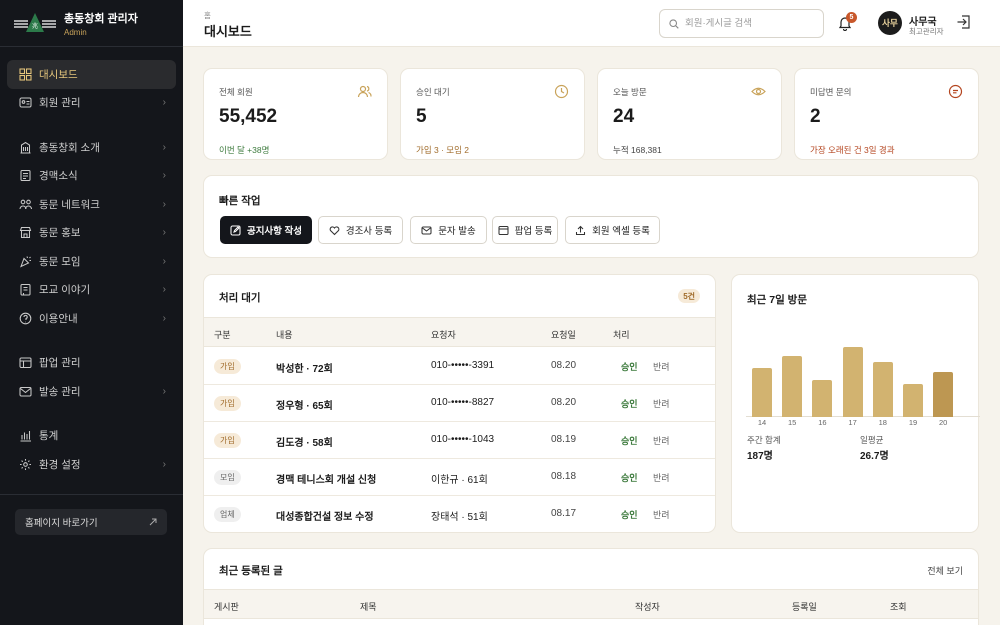 This screenshot has height=625, width=1000. Describe the element at coordinates (426, 230) in the screenshot. I see `message-icon` at that location.